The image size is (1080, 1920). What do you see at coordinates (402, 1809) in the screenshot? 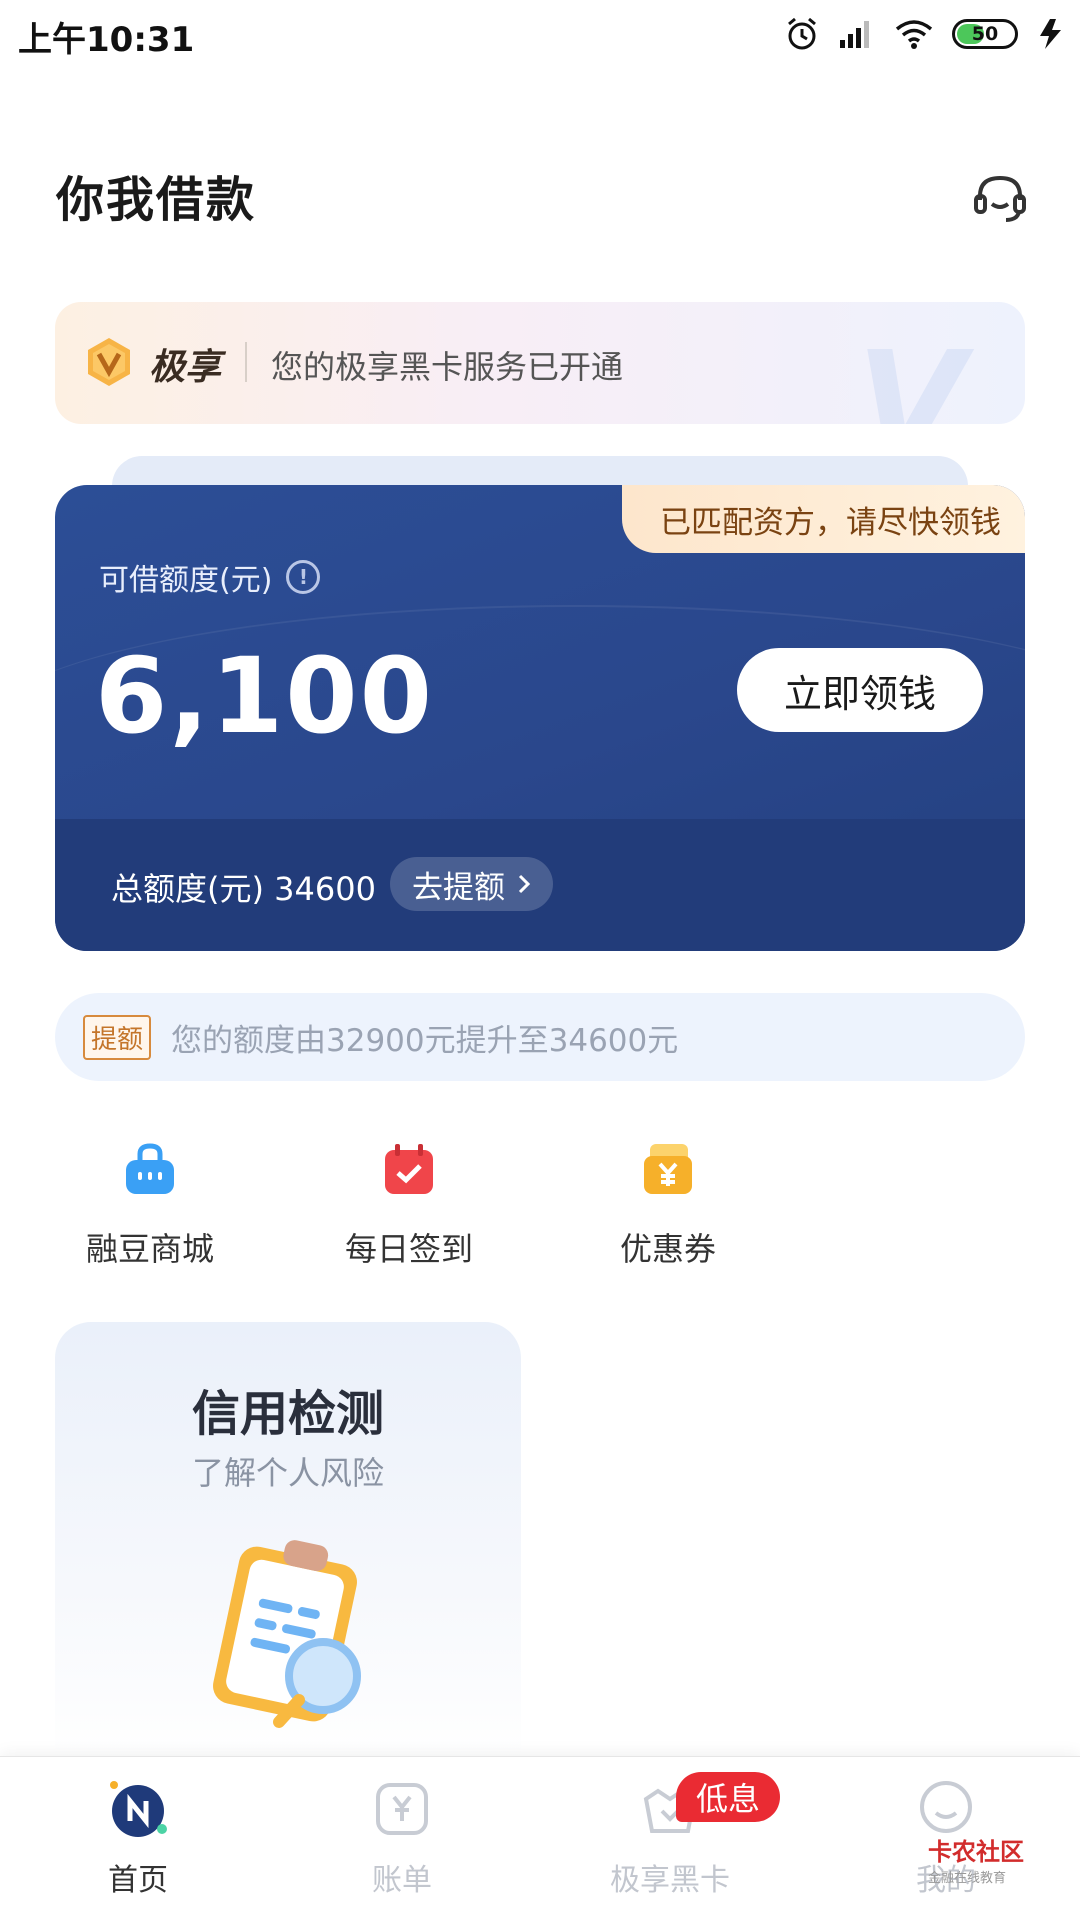
I see `bill-icon` at bounding box center [402, 1809].